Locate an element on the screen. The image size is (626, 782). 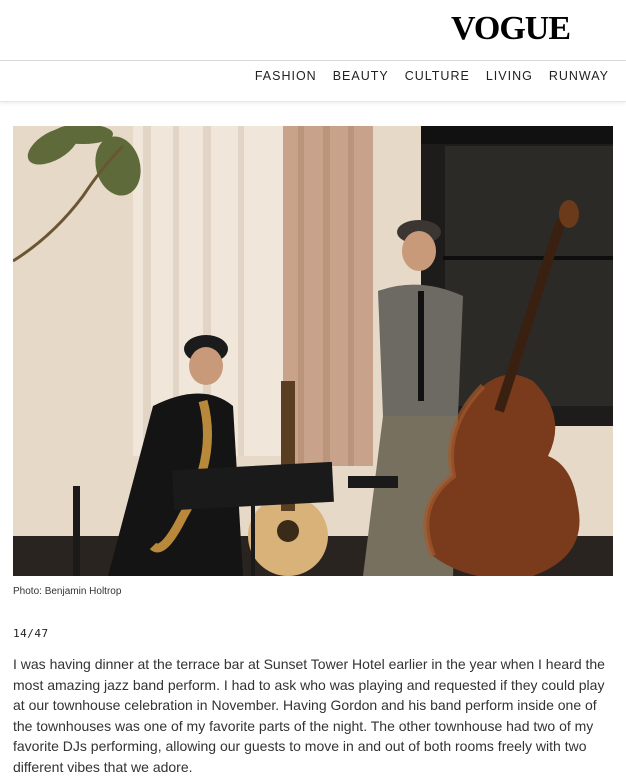
nav-item-runway: RUNWAY is located at coordinates (579, 76).